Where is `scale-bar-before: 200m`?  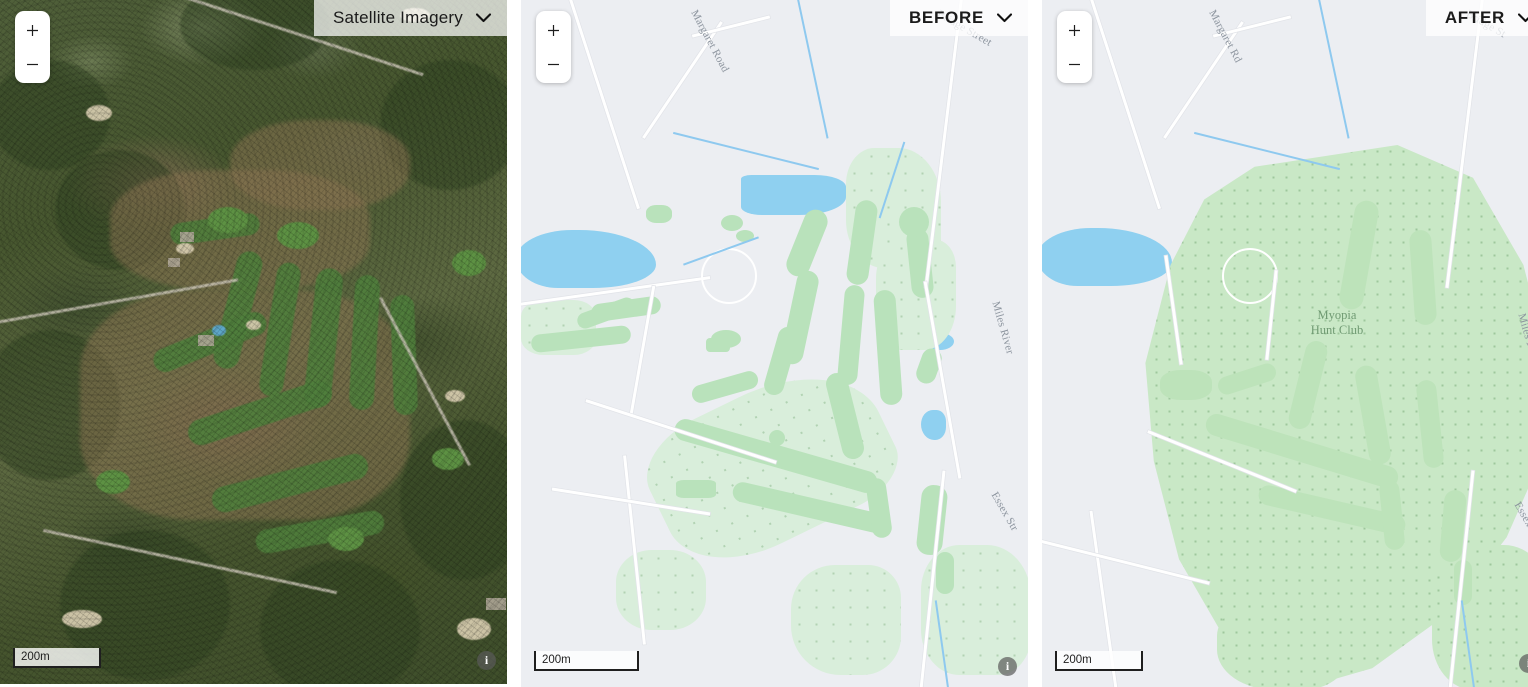
scale-bar-before: 200m is located at coordinates (586, 661).